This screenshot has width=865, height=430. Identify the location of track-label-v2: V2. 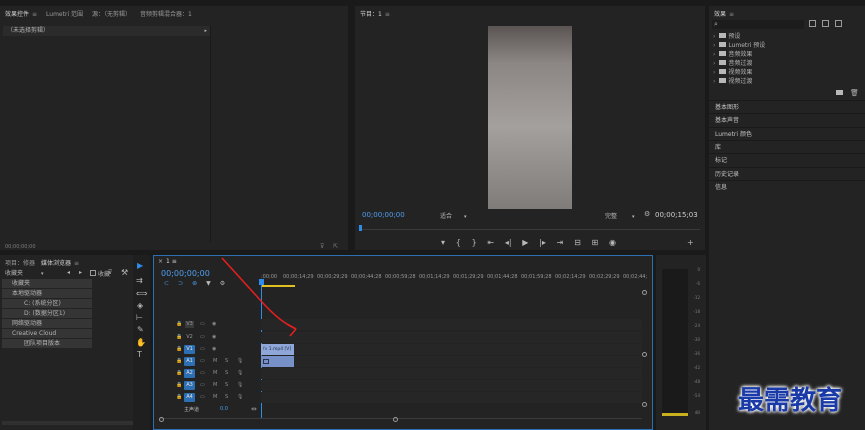
(189, 337).